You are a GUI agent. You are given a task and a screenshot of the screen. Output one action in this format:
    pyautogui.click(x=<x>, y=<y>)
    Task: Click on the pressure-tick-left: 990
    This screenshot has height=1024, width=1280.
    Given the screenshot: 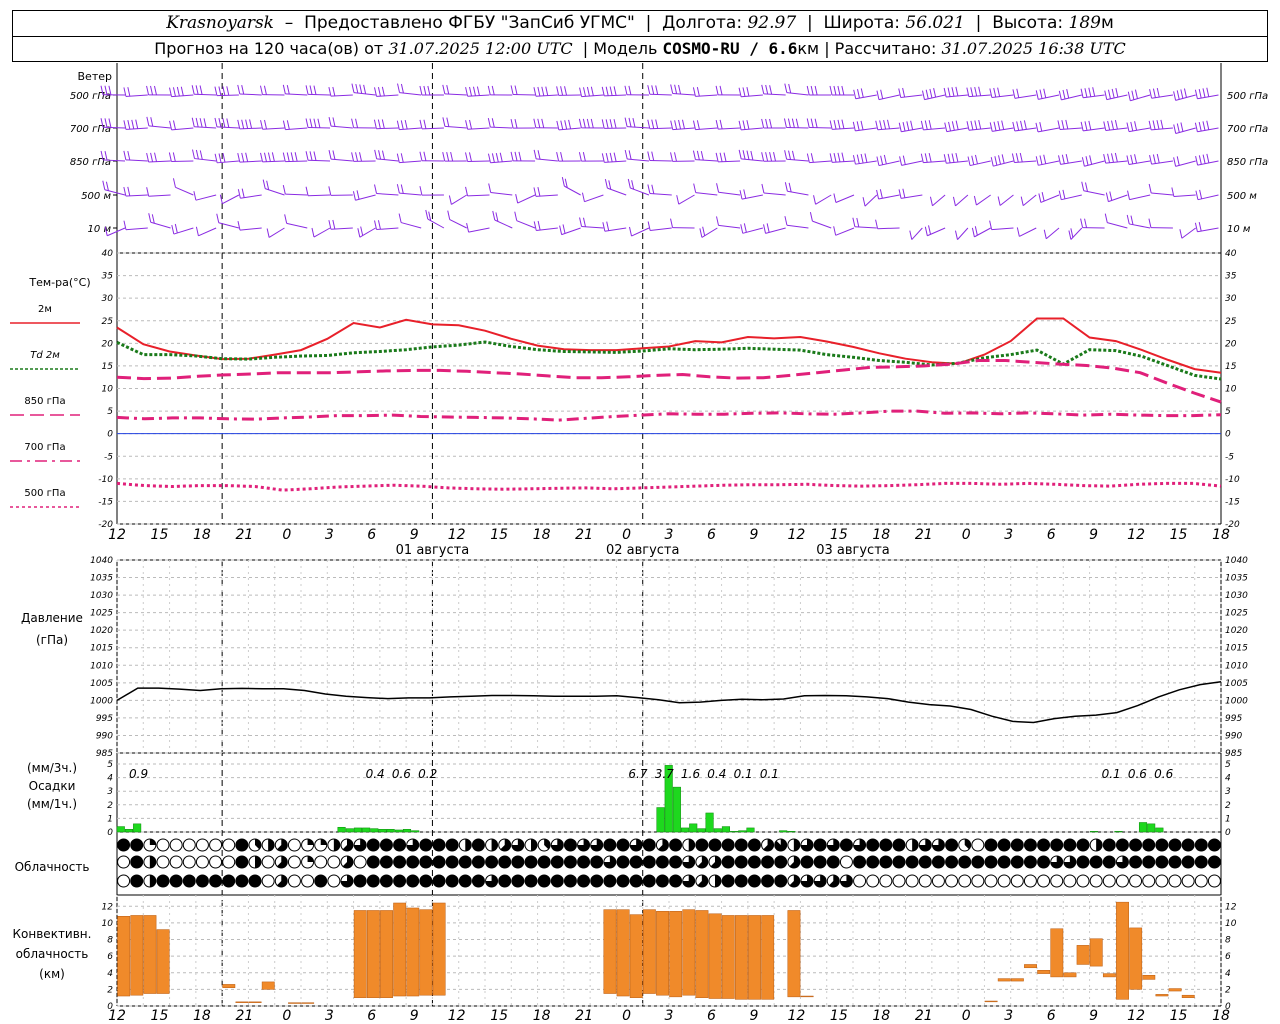 What is the action you would take?
    pyautogui.click(x=104, y=736)
    